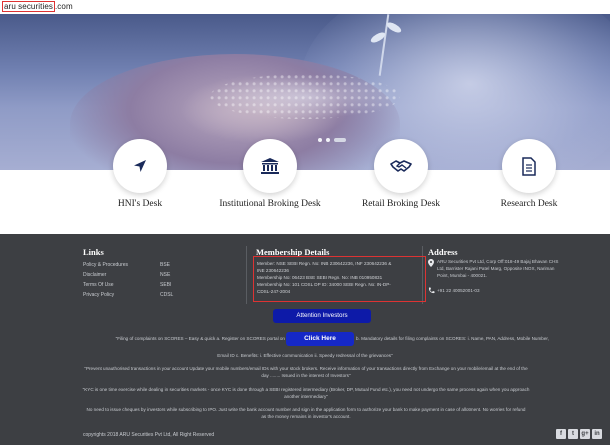 The image size is (610, 445). Describe the element at coordinates (94, 275) in the screenshot. I see `link-disclaimer: Disclaimer` at that location.